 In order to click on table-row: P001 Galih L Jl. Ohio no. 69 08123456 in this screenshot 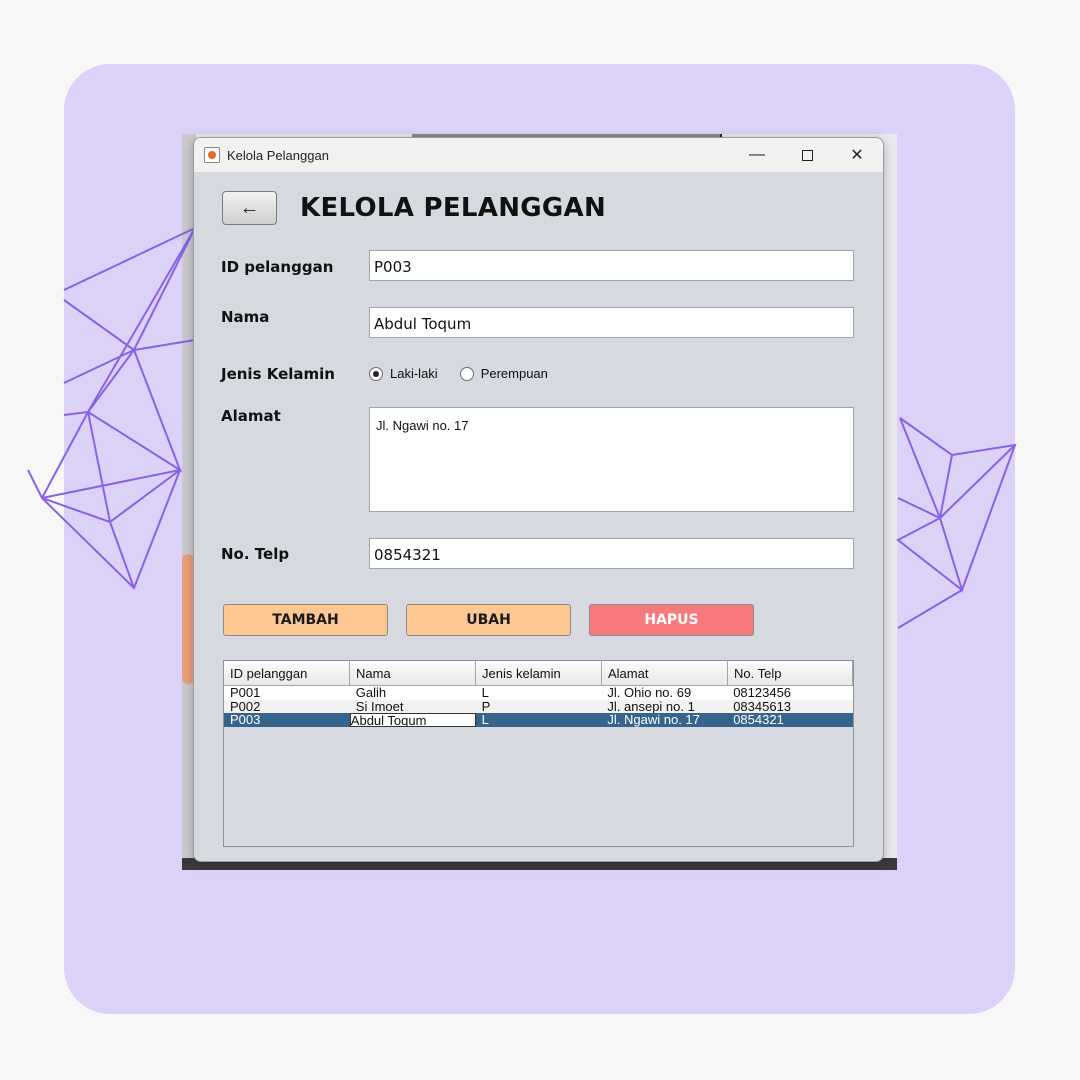, I will do `click(538, 693)`.